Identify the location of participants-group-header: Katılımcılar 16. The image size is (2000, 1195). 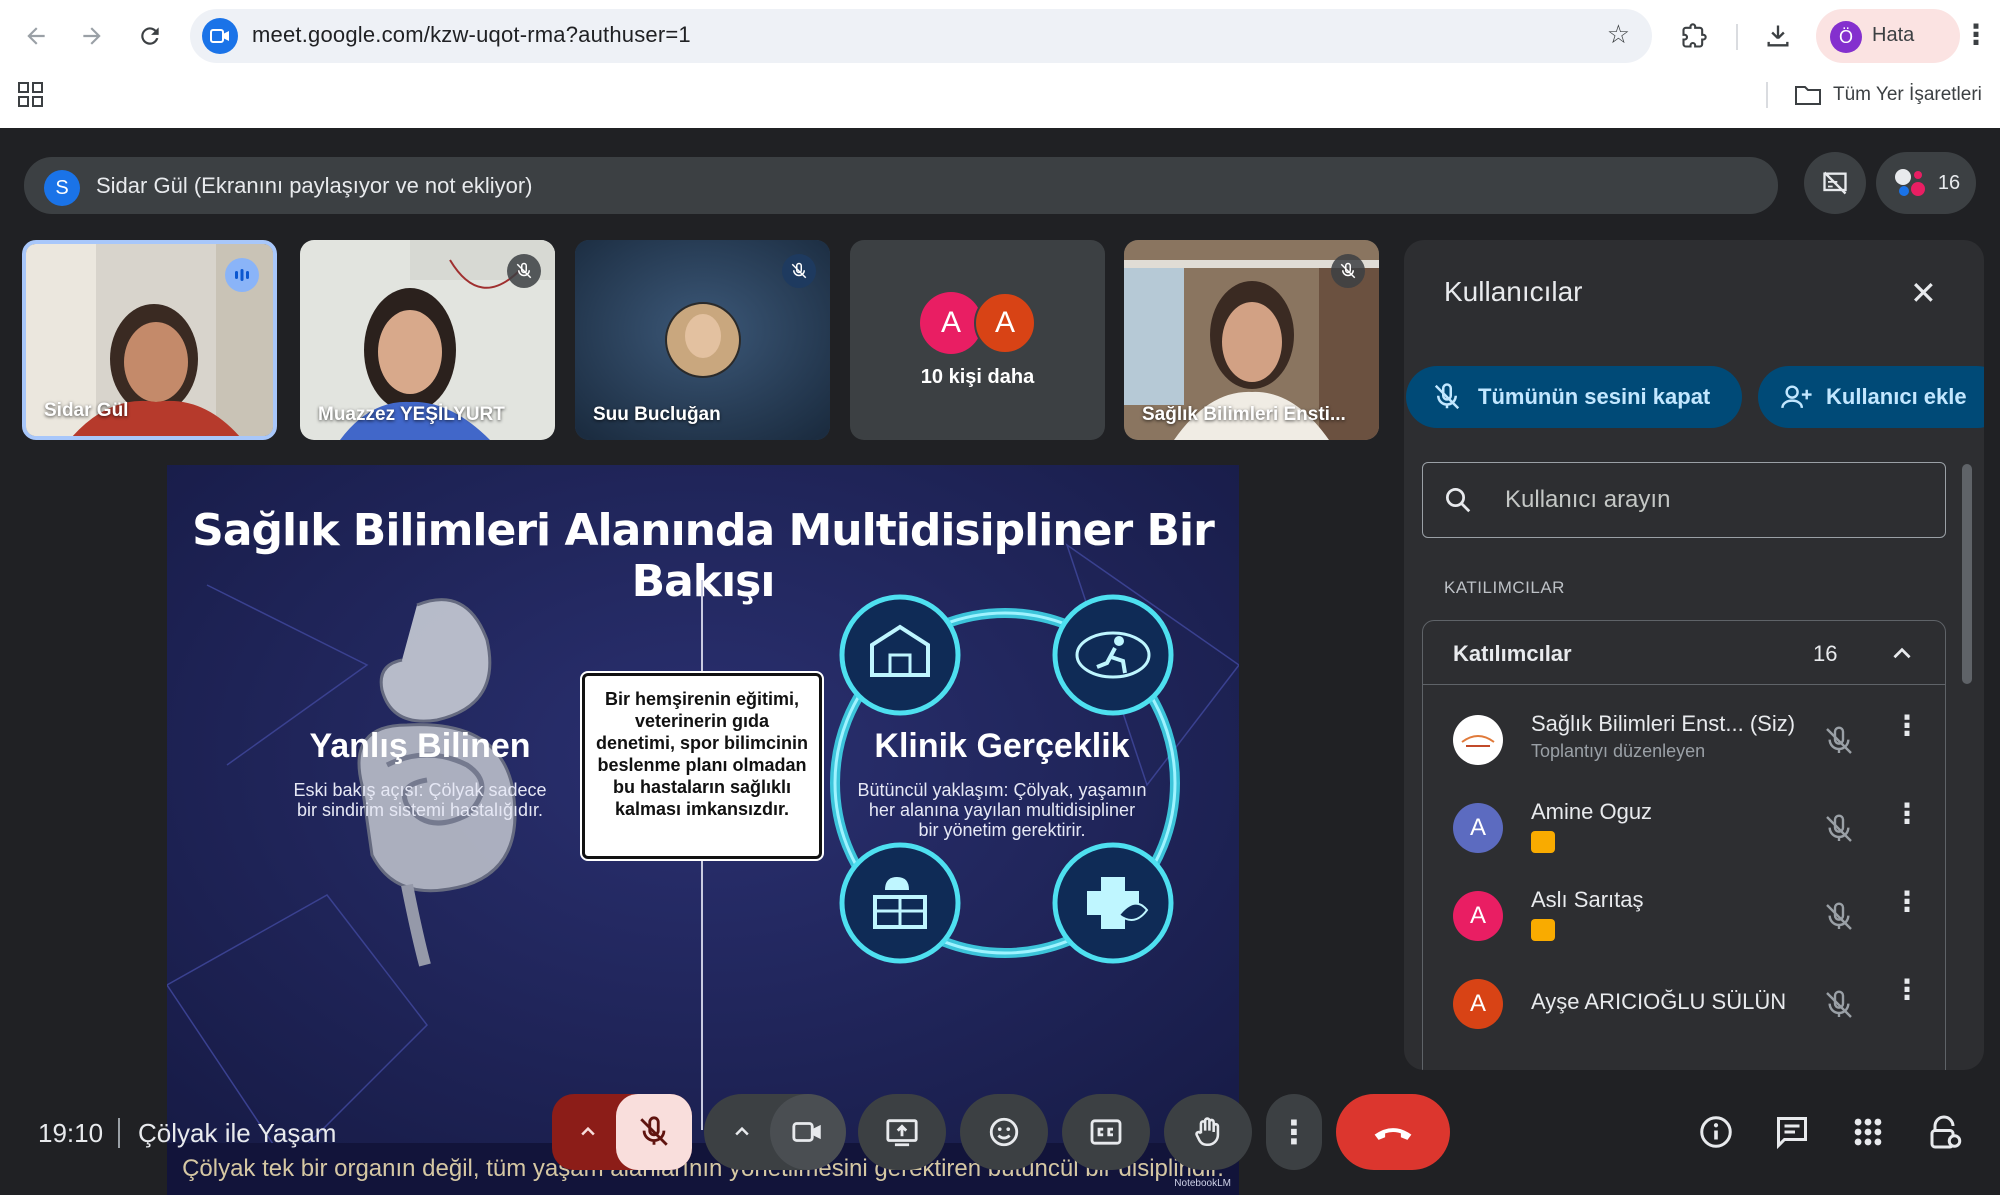
(1684, 653).